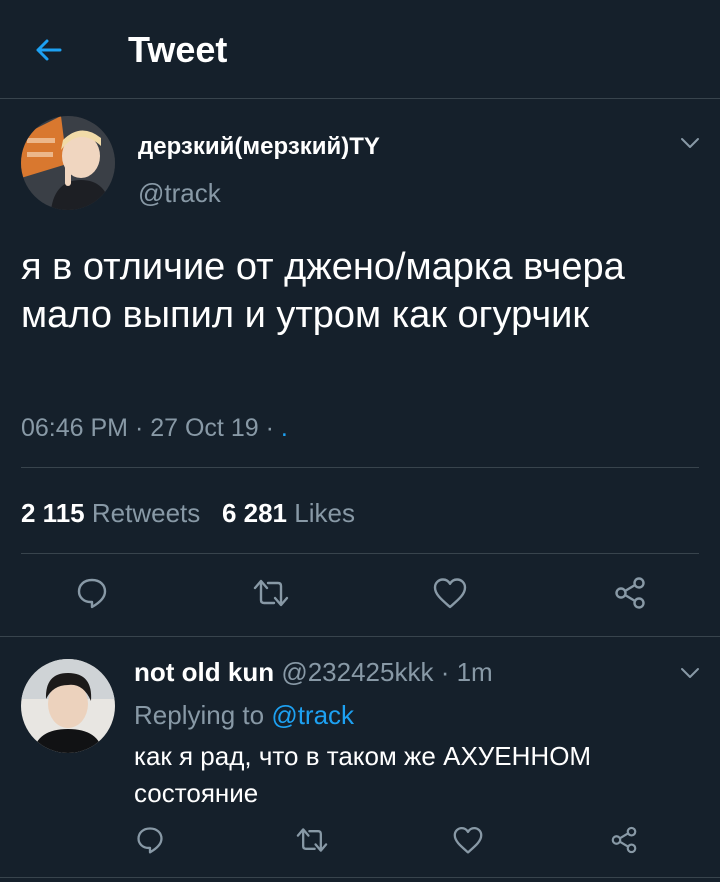  I want to click on reply-header: not old kun @232425kkk · 1m, so click(313, 672).